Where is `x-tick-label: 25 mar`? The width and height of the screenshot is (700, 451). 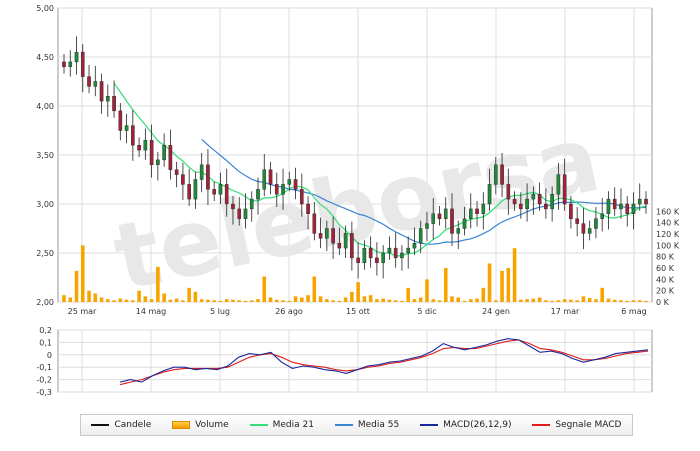 x-tick-label: 25 mar is located at coordinates (82, 311).